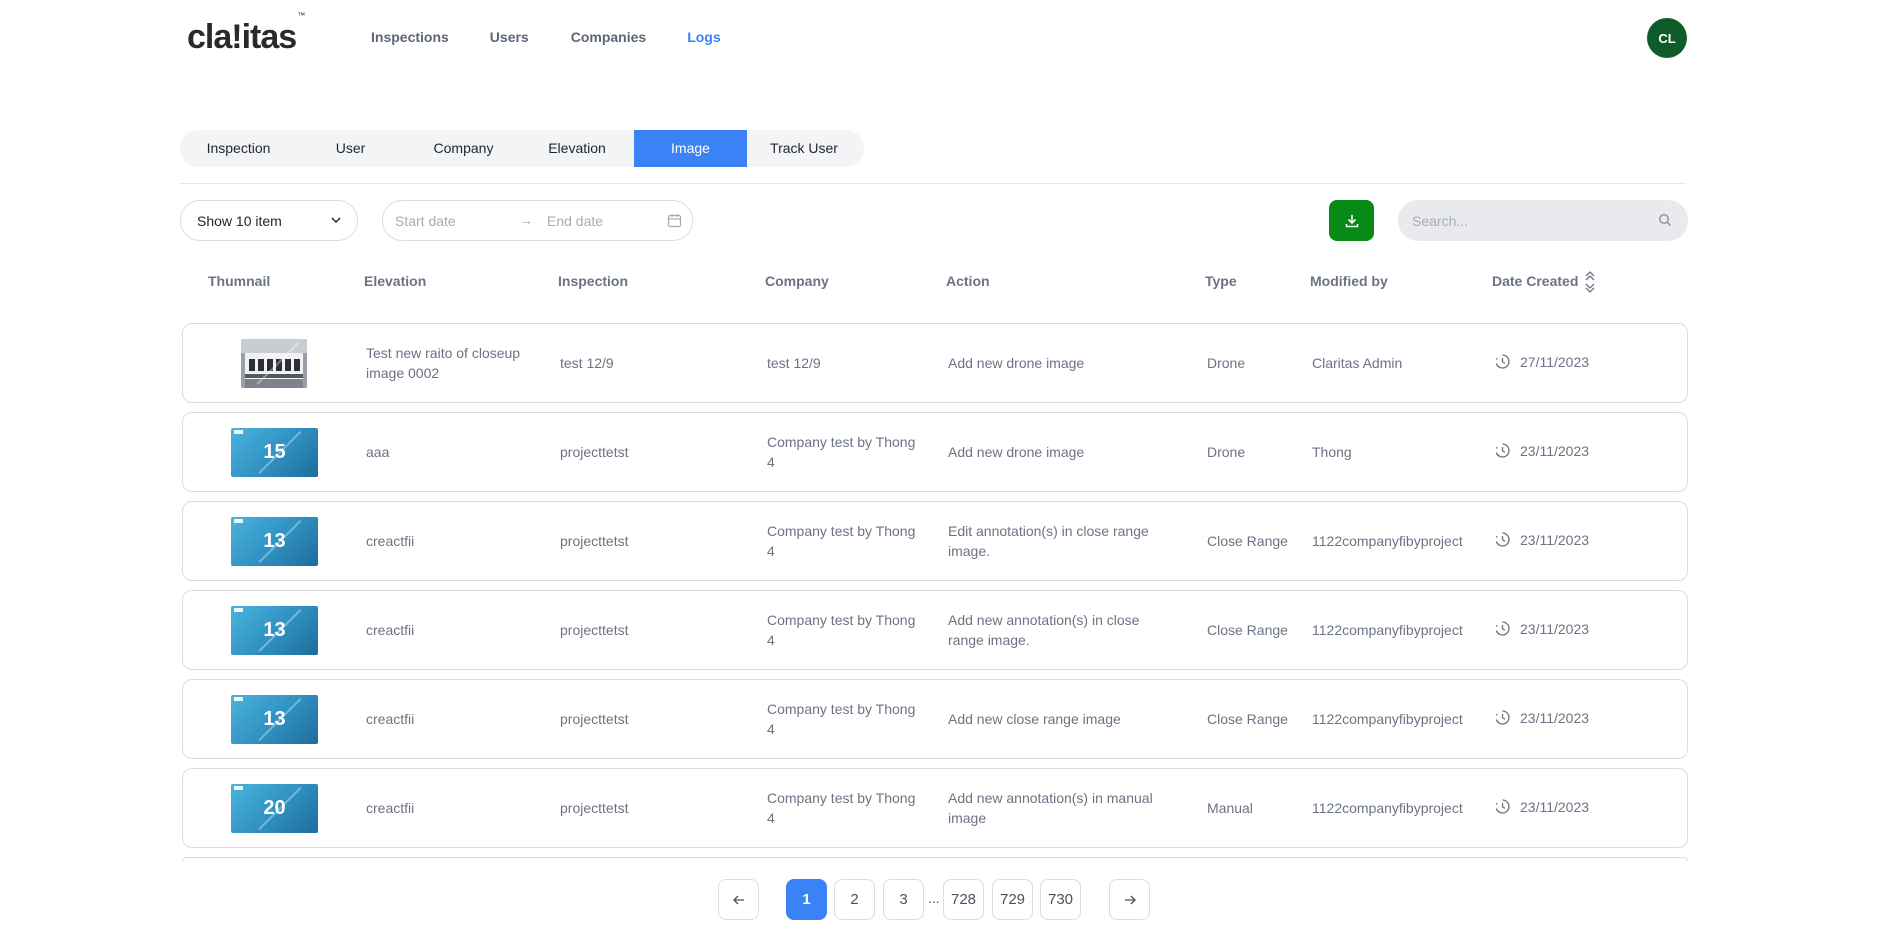 Image resolution: width=1877 pixels, height=927 pixels. What do you see at coordinates (1060, 899) in the screenshot?
I see `page-730-button: 730` at bounding box center [1060, 899].